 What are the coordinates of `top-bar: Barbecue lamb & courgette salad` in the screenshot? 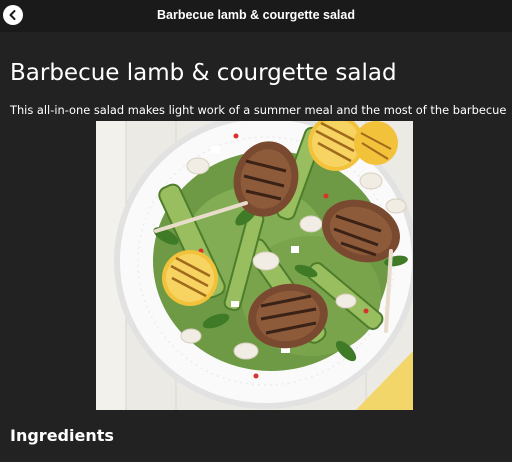 It's located at (256, 16).